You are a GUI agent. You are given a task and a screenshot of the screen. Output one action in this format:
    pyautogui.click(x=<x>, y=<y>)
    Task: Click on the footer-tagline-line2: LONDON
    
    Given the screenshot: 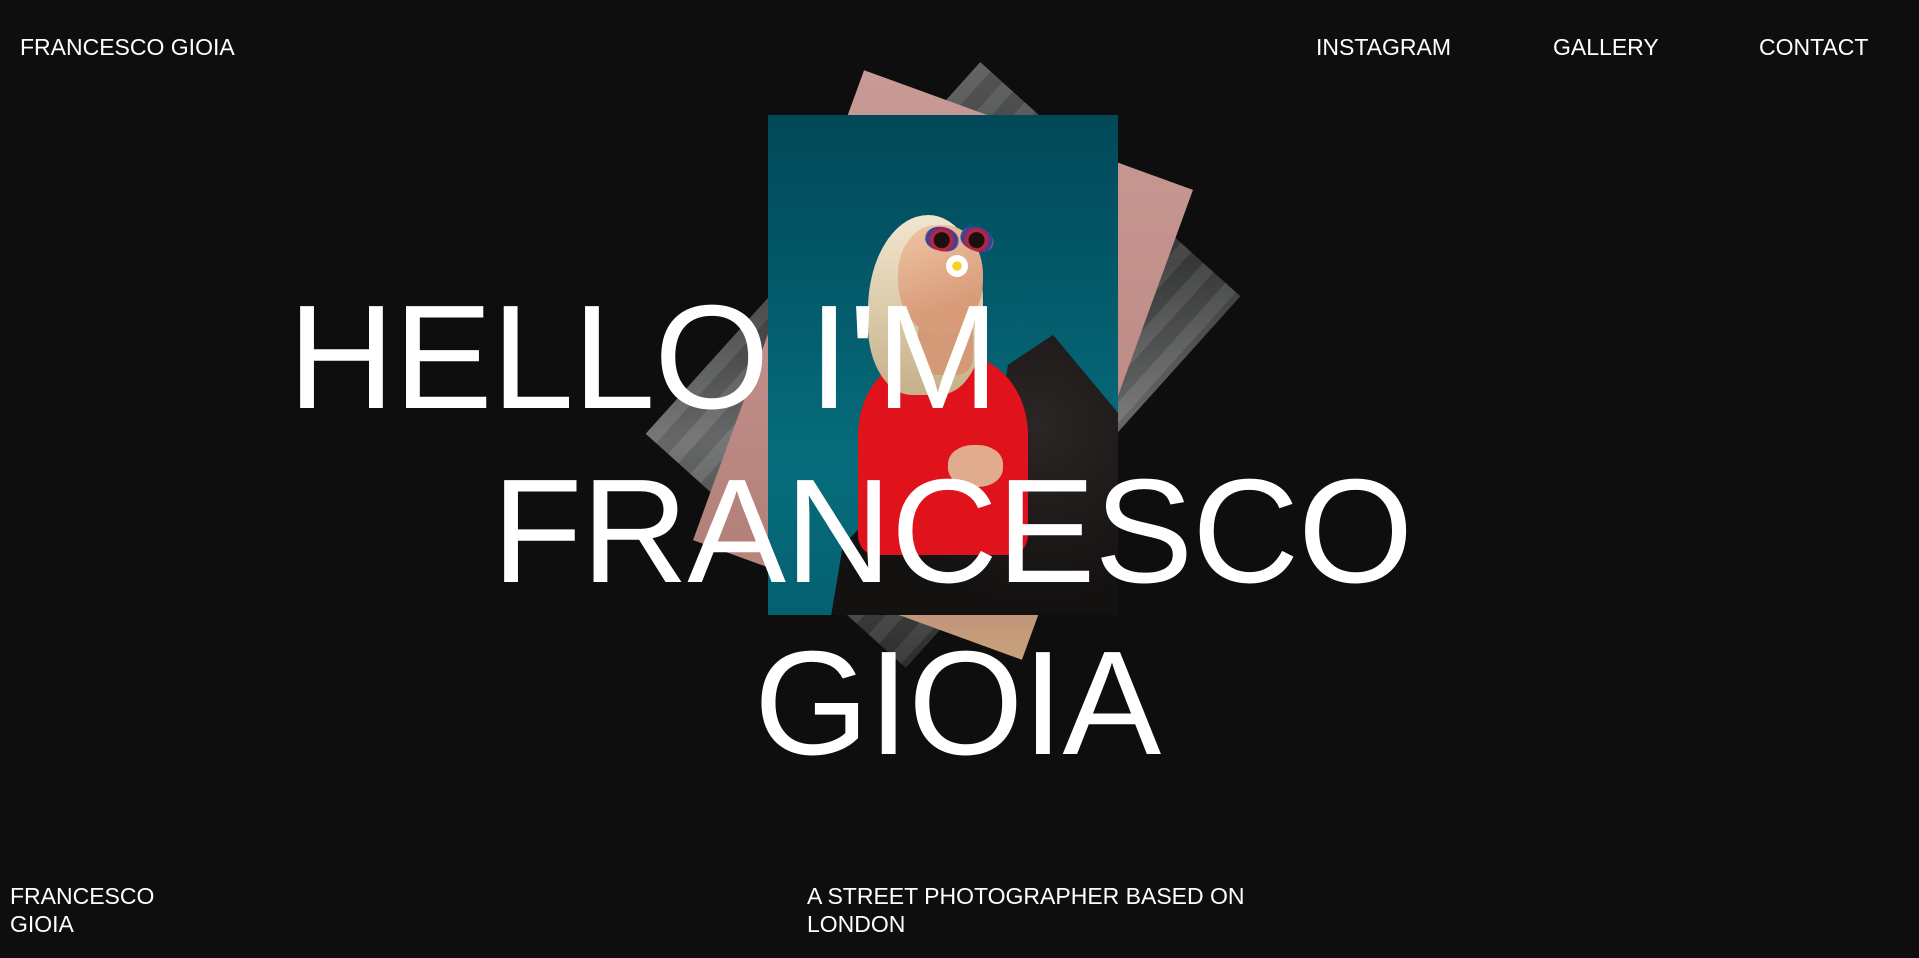 What is the action you would take?
    pyautogui.click(x=856, y=924)
    